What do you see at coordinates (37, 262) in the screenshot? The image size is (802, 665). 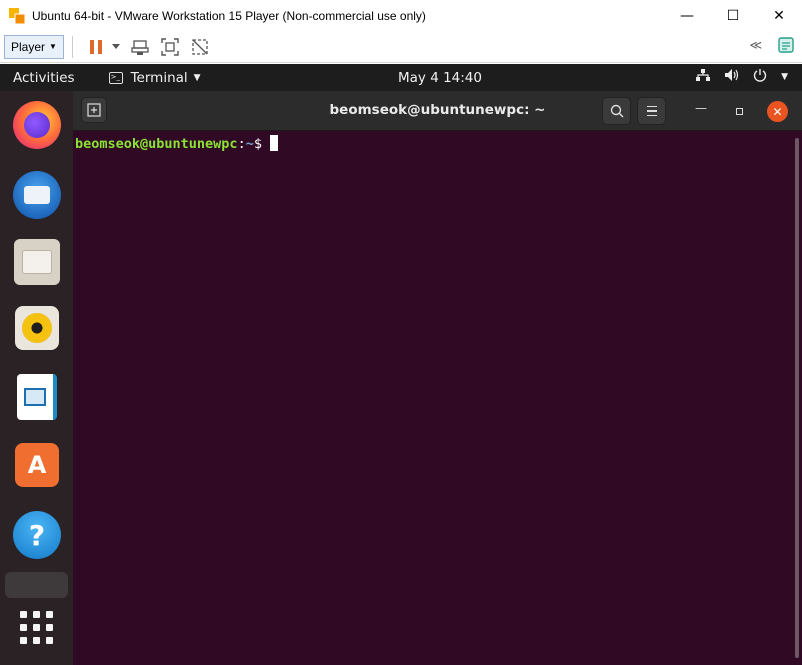 I see `files-icon` at bounding box center [37, 262].